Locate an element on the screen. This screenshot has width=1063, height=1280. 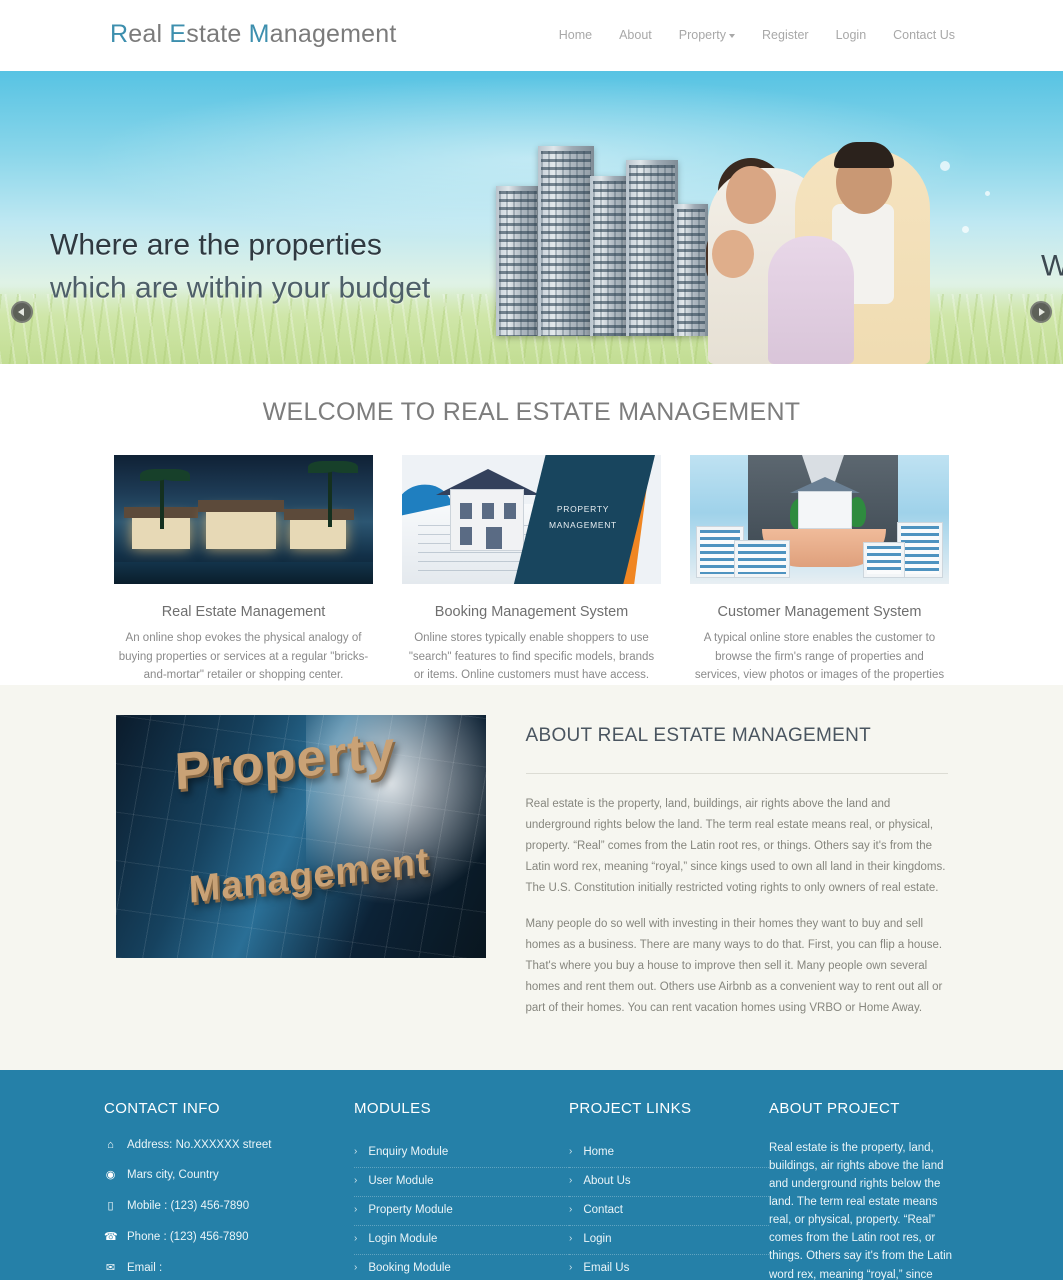
logo-rest-anagement: anagement is located at coordinates (333, 34).